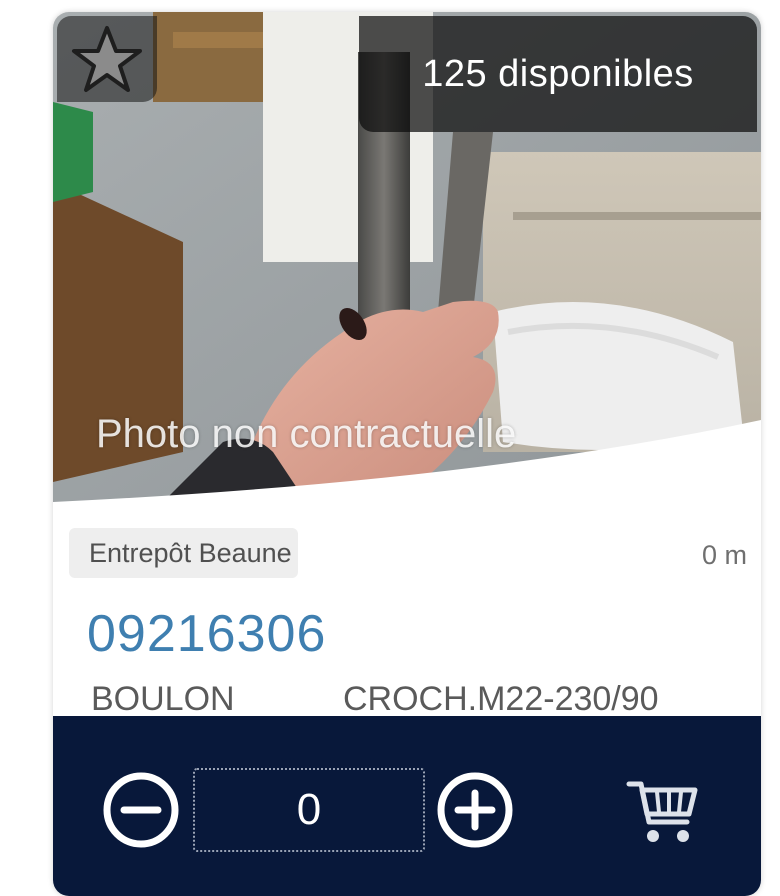  Describe the element at coordinates (183, 553) in the screenshot. I see `location-tag: Entrepôt Beaune` at that location.